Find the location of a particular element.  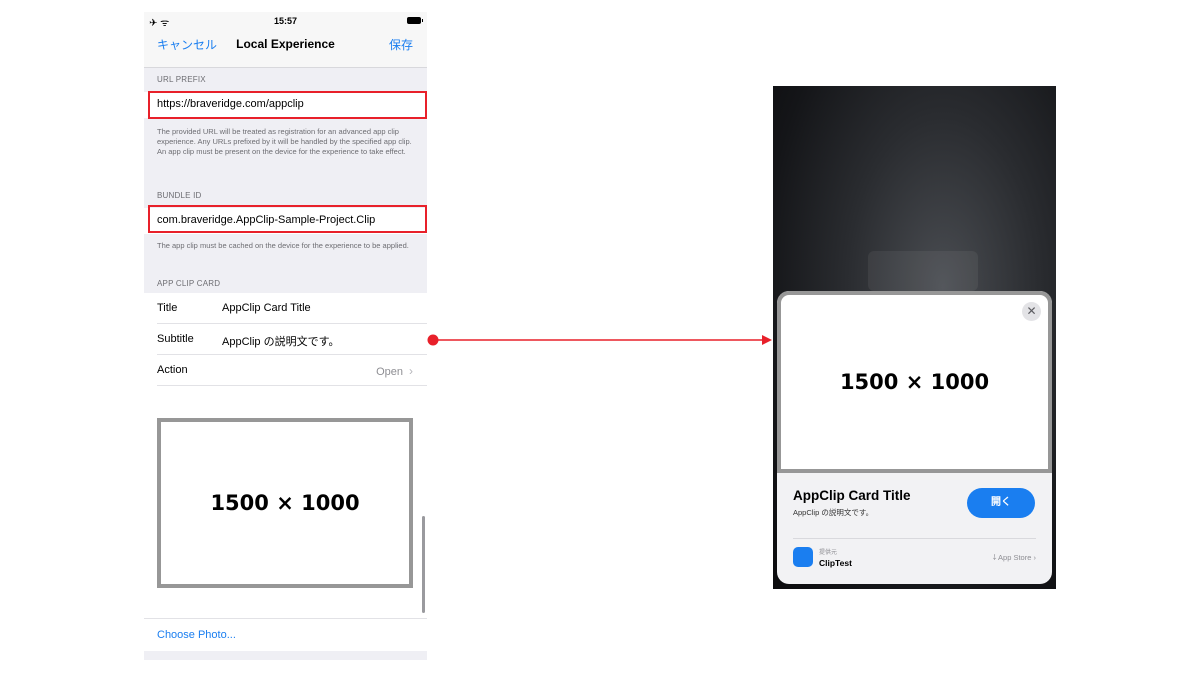

flow-arrow is located at coordinates (599, 340).